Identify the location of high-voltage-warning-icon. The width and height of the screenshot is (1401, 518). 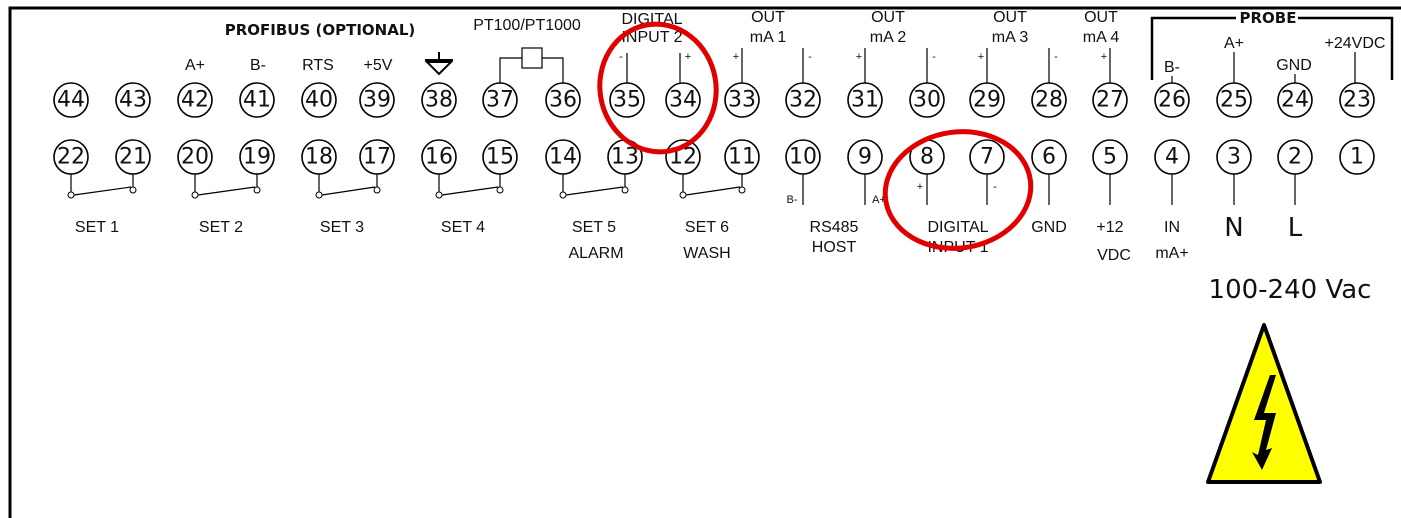
(1264, 403).